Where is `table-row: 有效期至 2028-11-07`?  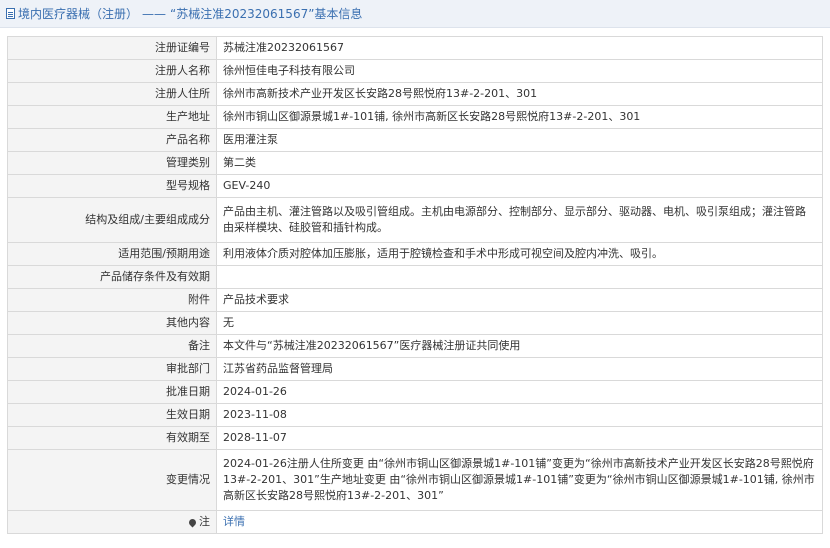
table-row: 有效期至 2028-11-07 is located at coordinates (415, 438).